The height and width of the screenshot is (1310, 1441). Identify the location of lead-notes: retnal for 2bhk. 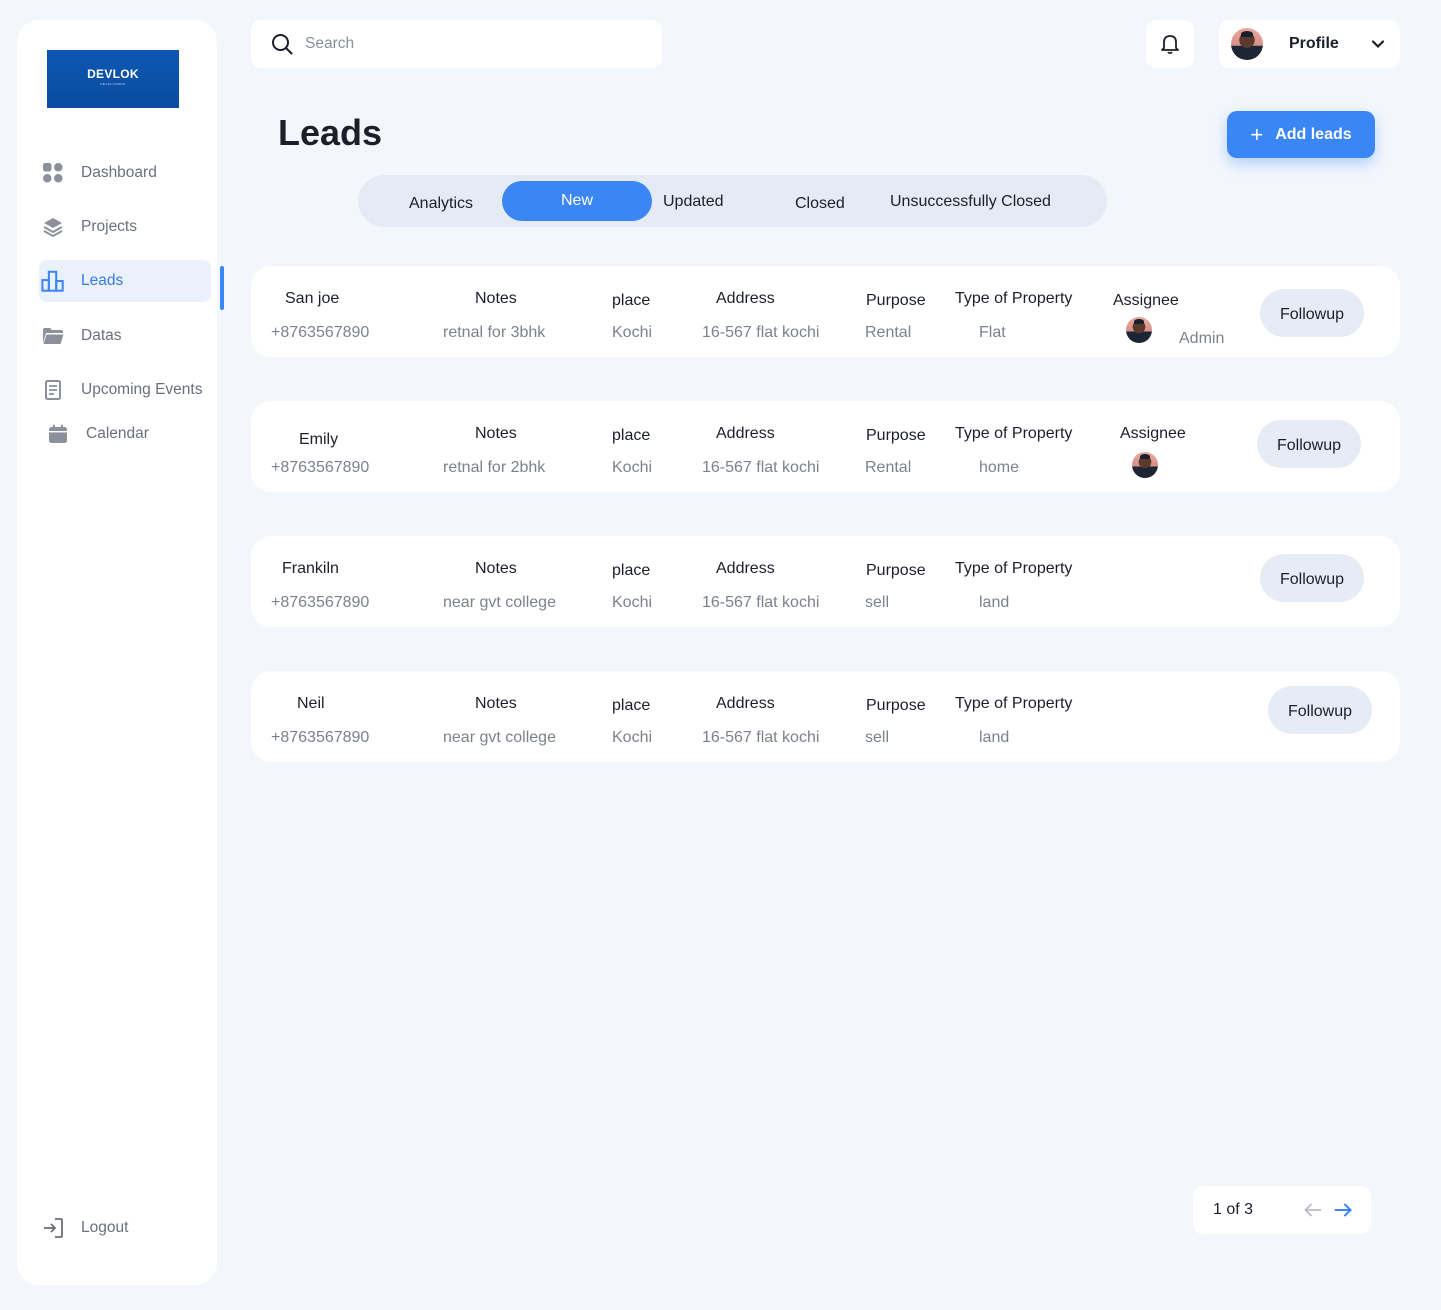
(494, 467).